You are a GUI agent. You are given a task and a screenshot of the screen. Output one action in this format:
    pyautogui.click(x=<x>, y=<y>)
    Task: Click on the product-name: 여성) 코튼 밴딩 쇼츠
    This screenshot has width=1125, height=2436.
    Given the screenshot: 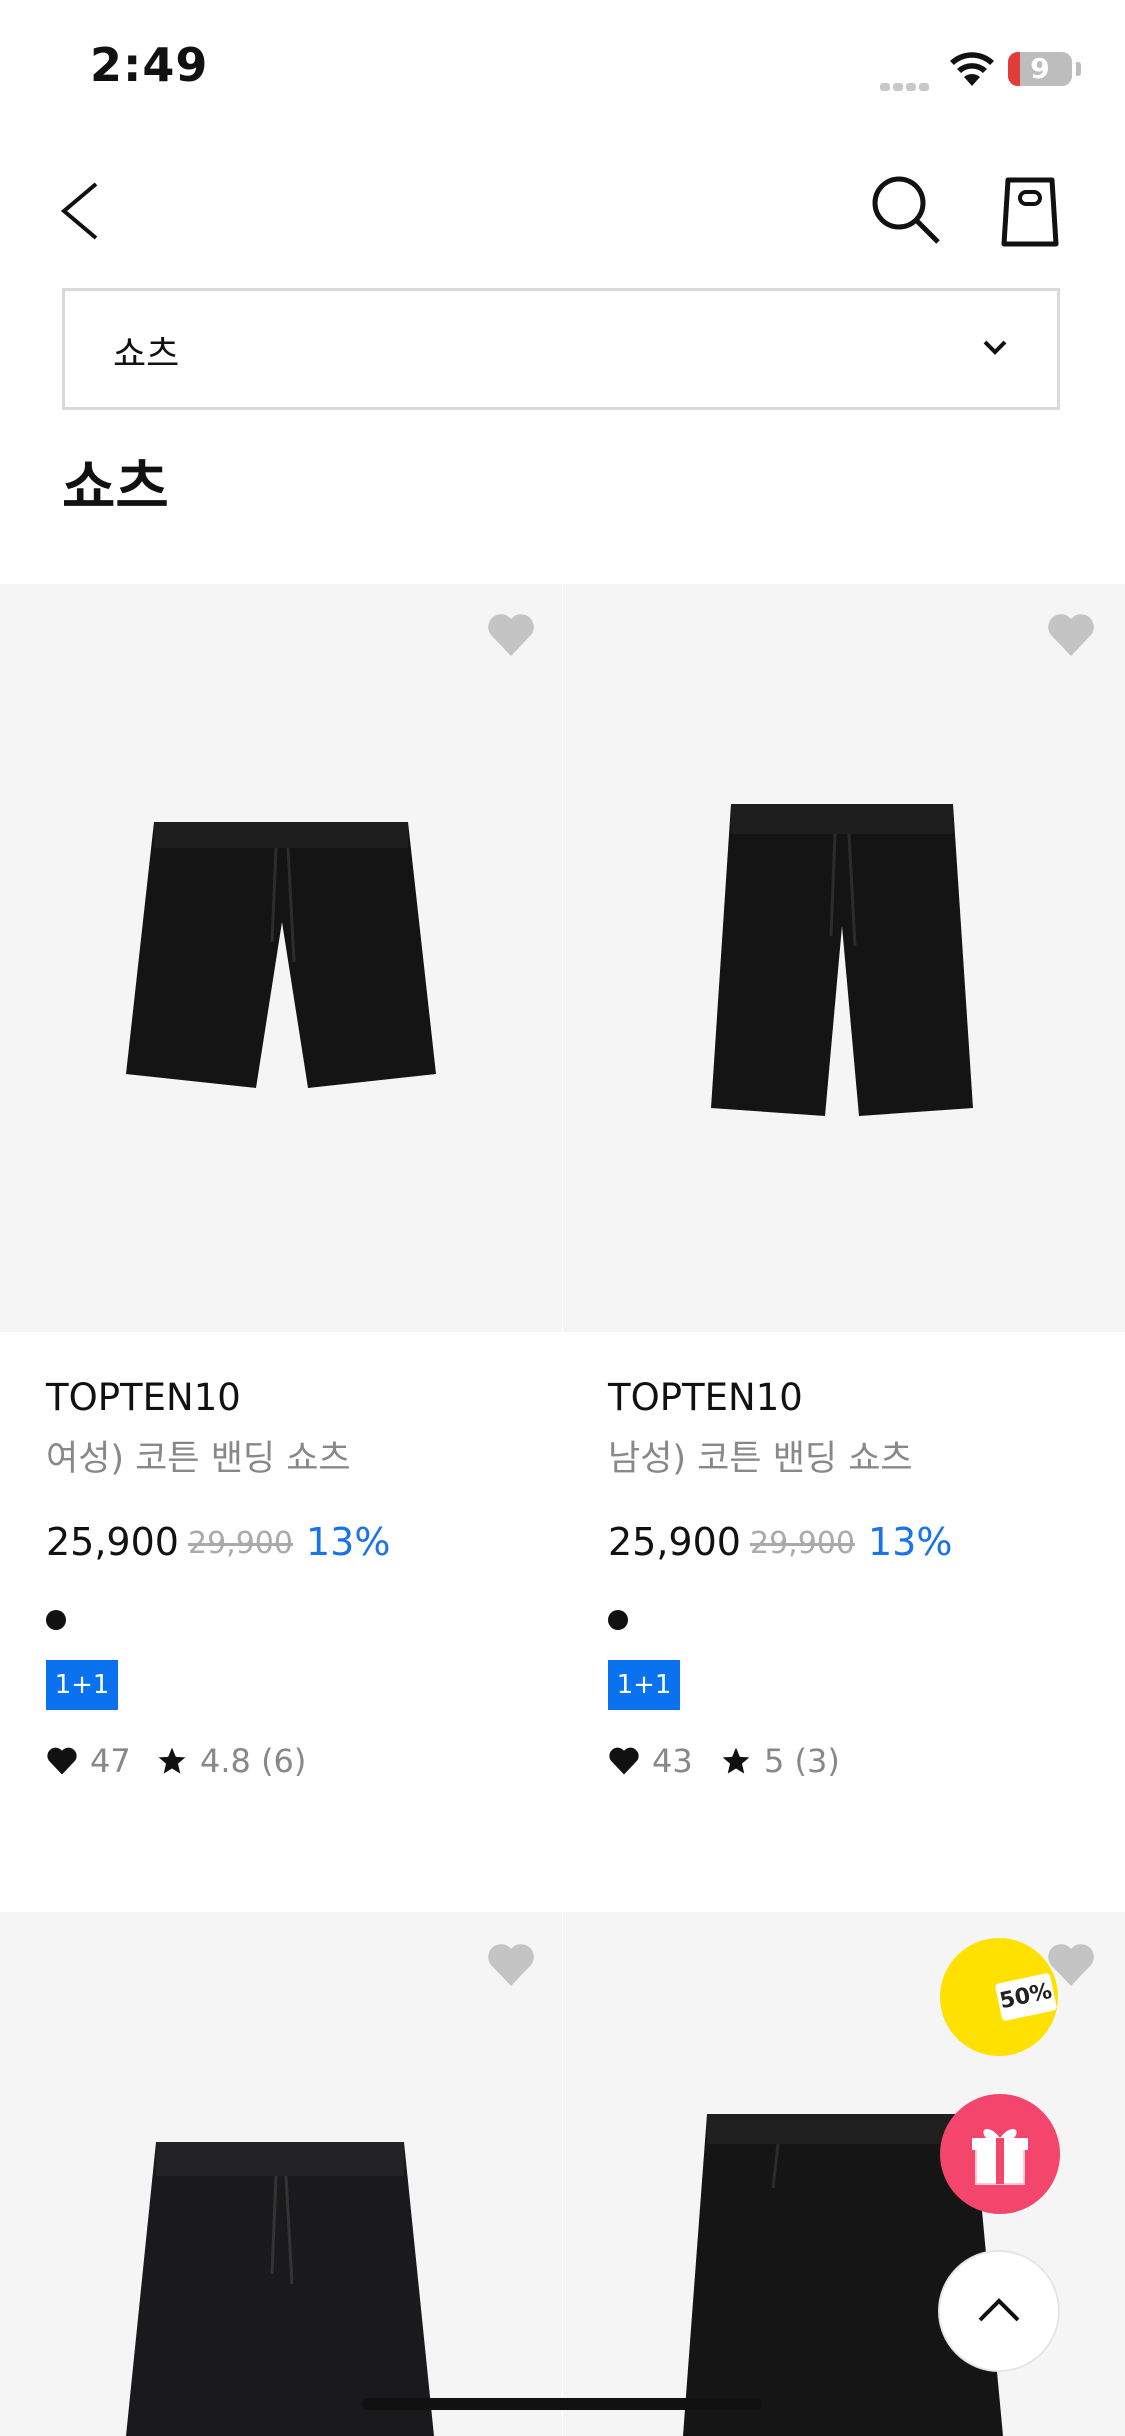 What is the action you would take?
    pyautogui.click(x=198, y=1455)
    